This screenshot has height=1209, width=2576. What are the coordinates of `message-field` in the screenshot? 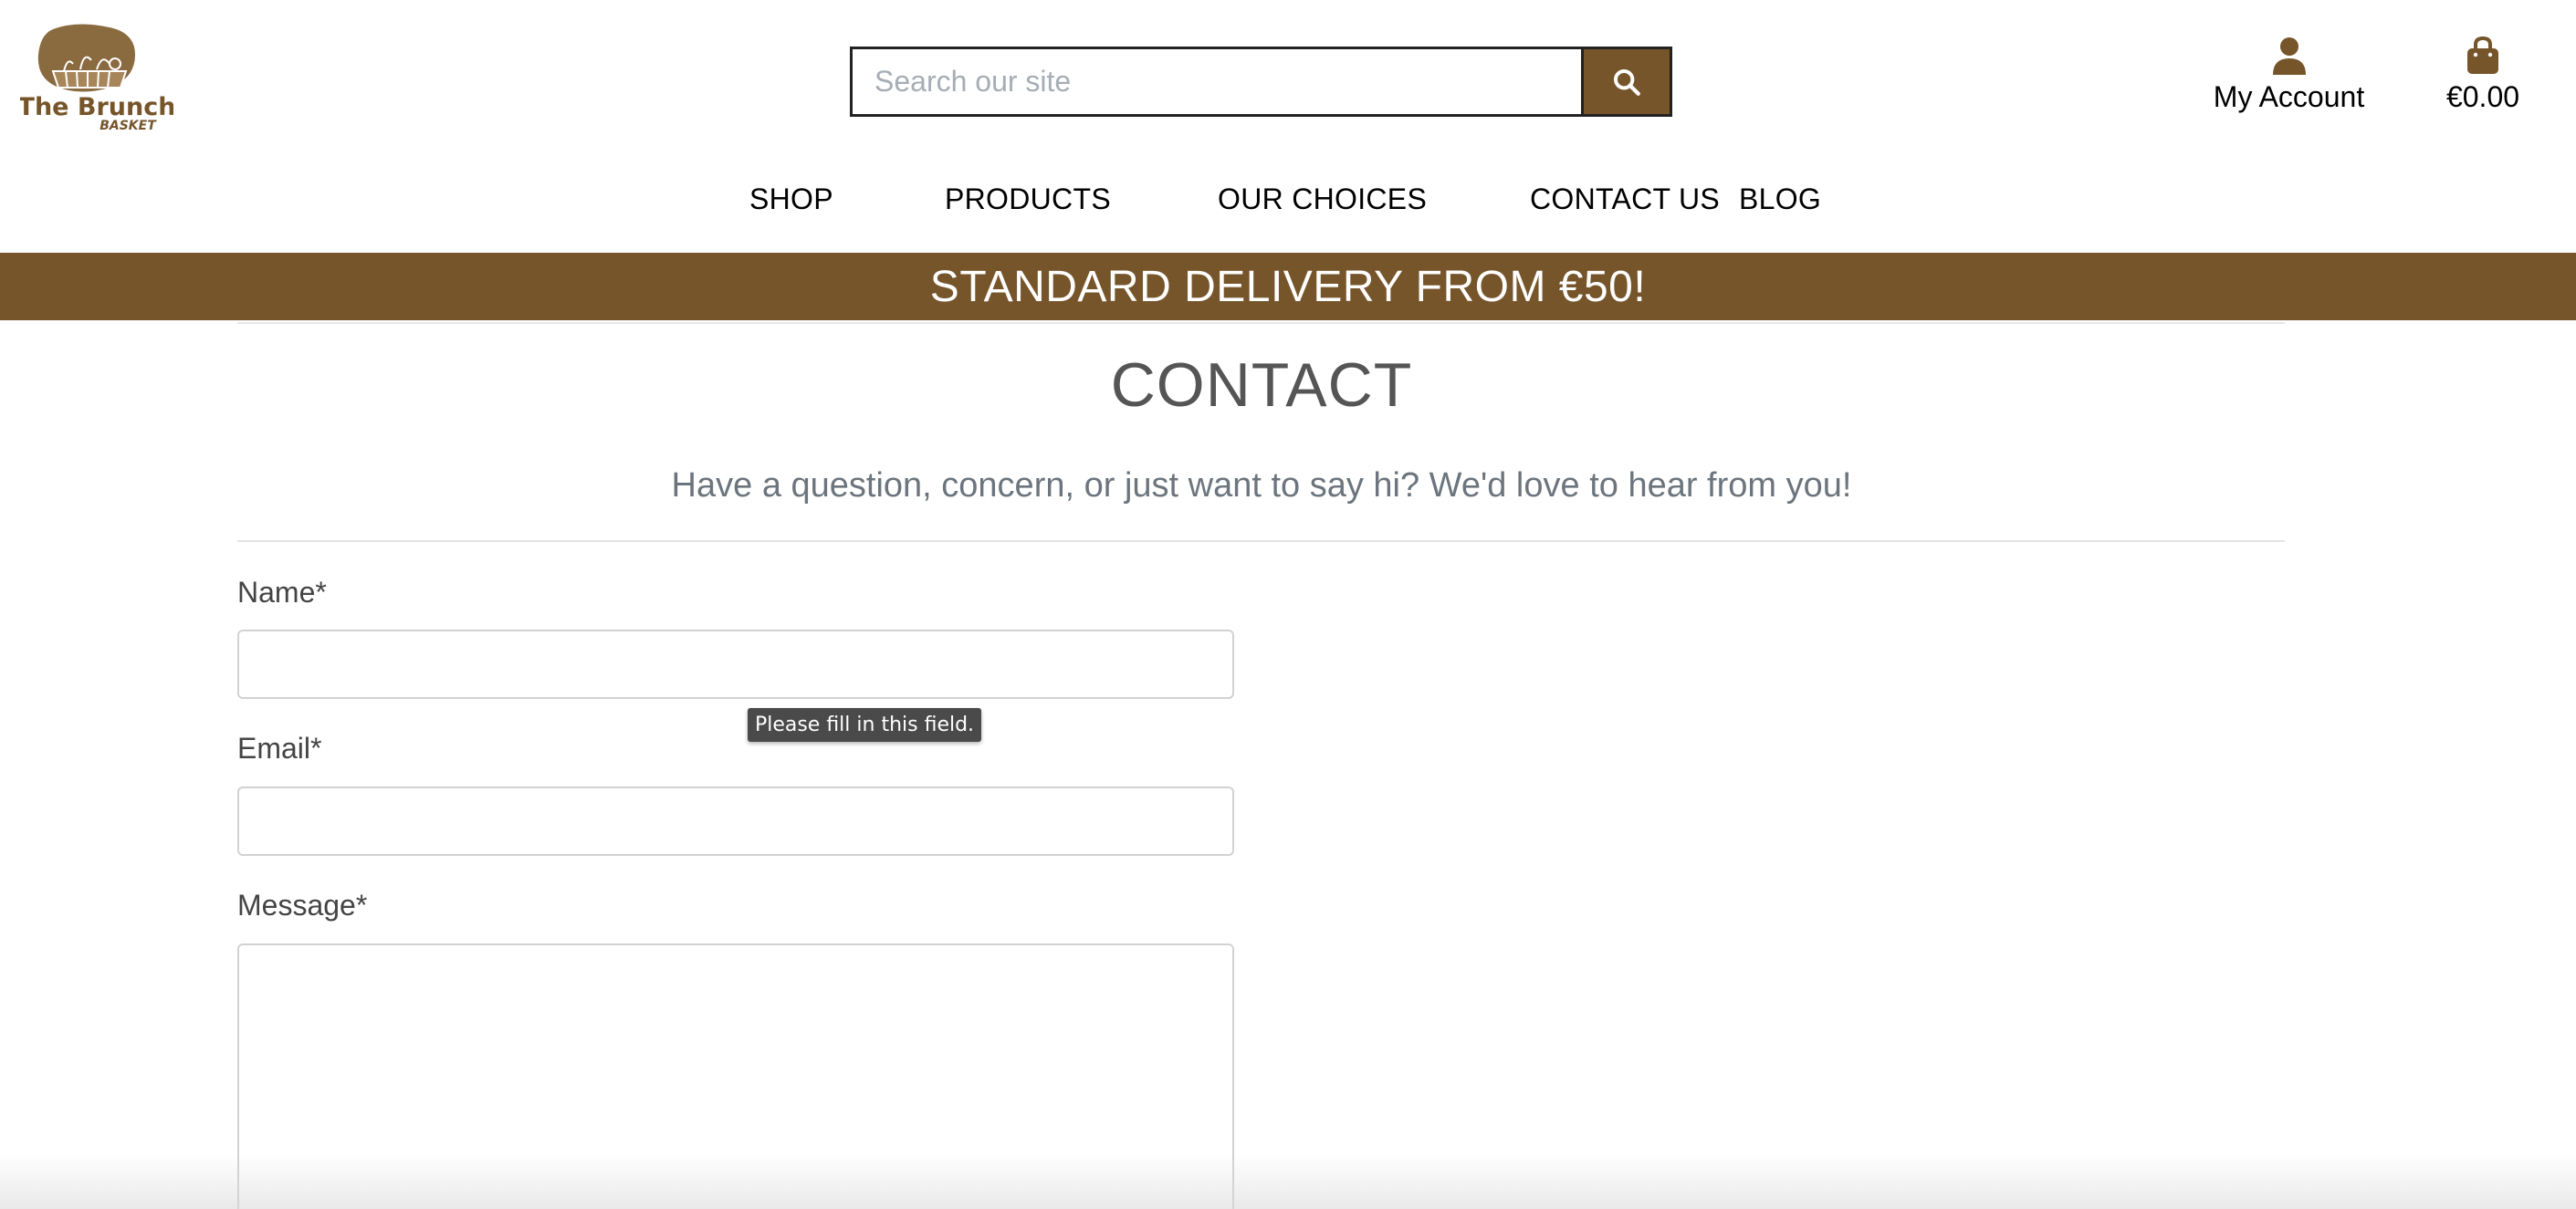 It's located at (736, 1076).